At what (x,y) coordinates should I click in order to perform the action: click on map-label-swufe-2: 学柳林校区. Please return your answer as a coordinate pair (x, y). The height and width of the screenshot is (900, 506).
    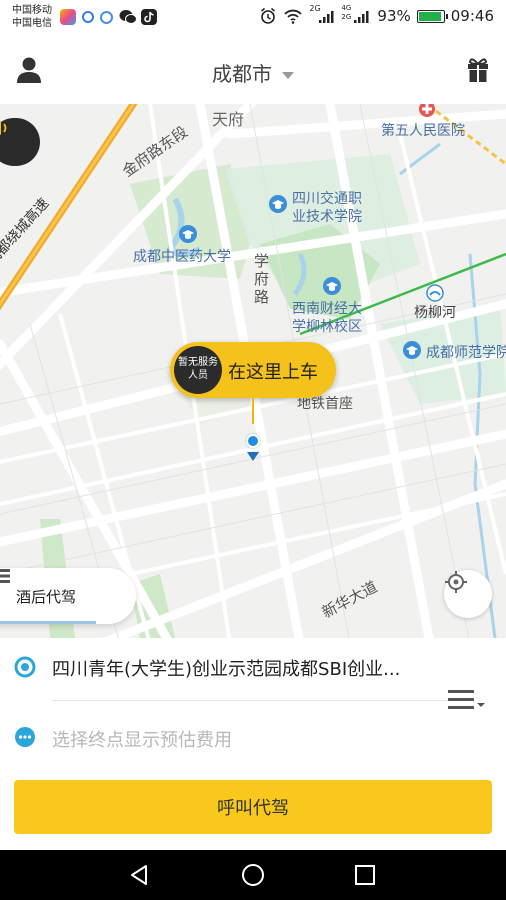
    Looking at the image, I should click on (327, 327).